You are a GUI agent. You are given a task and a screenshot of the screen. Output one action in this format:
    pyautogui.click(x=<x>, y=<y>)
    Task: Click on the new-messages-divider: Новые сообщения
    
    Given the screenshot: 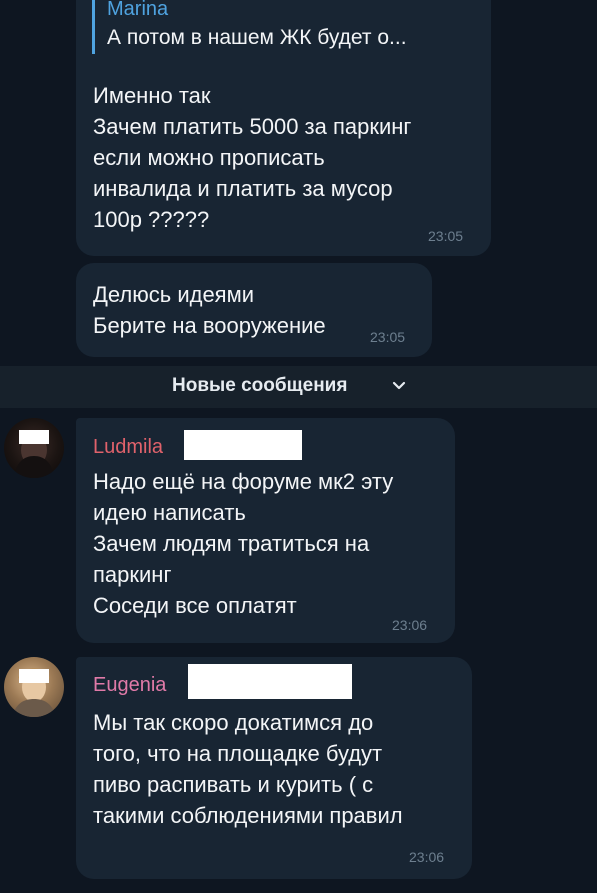 What is the action you would take?
    pyautogui.click(x=298, y=387)
    